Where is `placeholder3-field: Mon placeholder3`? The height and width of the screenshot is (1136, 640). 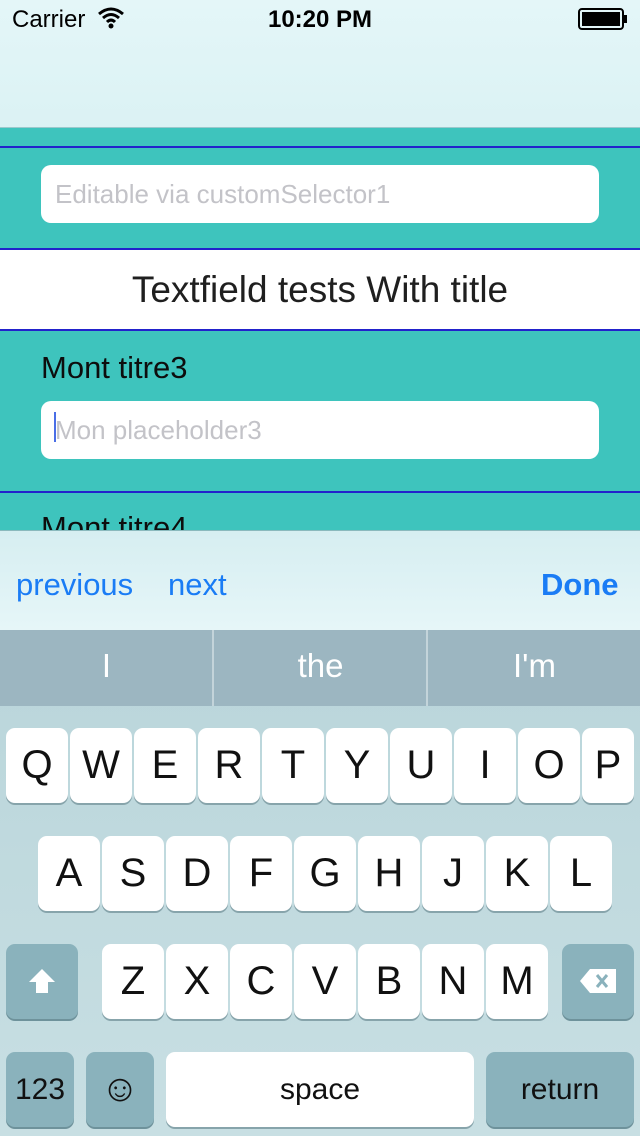
placeholder3-field: Mon placeholder3 is located at coordinates (320, 430).